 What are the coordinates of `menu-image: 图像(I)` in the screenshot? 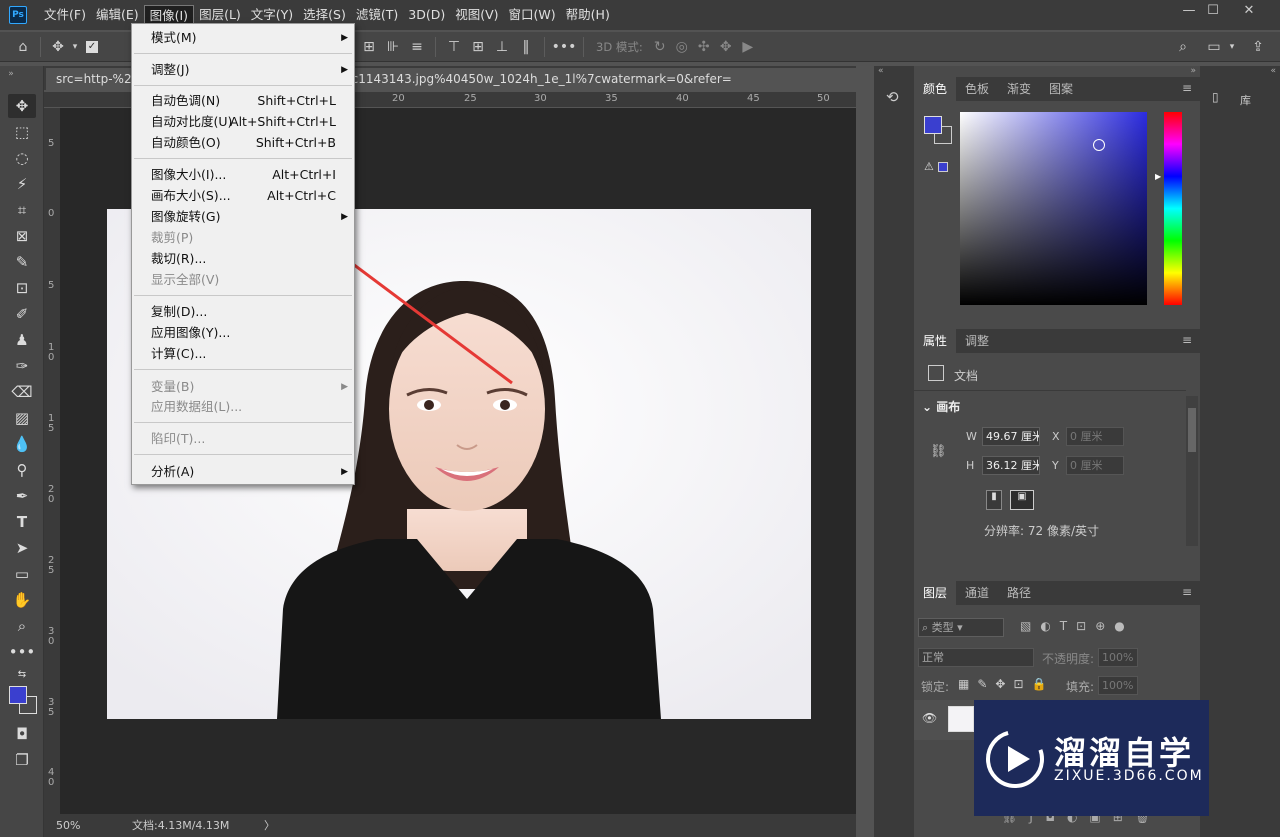 It's located at (169, 15).